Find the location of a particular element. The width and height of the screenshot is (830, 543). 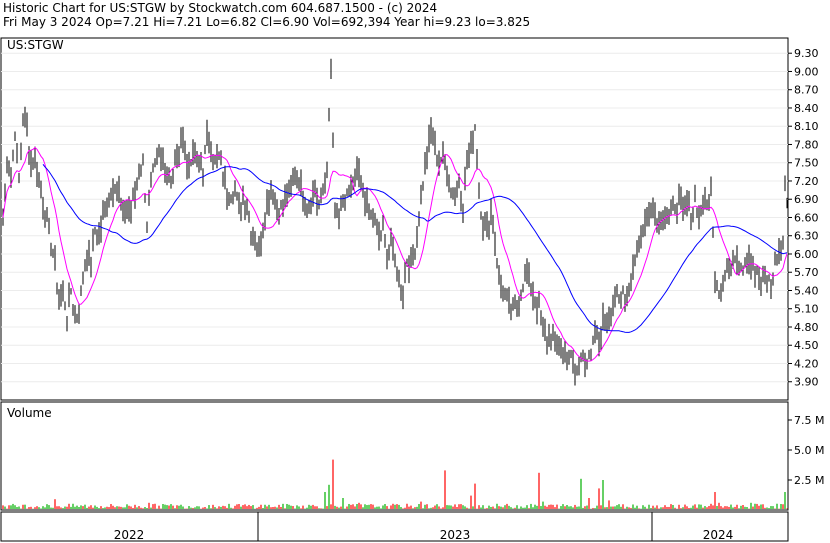

price-tick-label: 9.00 is located at coordinates (806, 71).